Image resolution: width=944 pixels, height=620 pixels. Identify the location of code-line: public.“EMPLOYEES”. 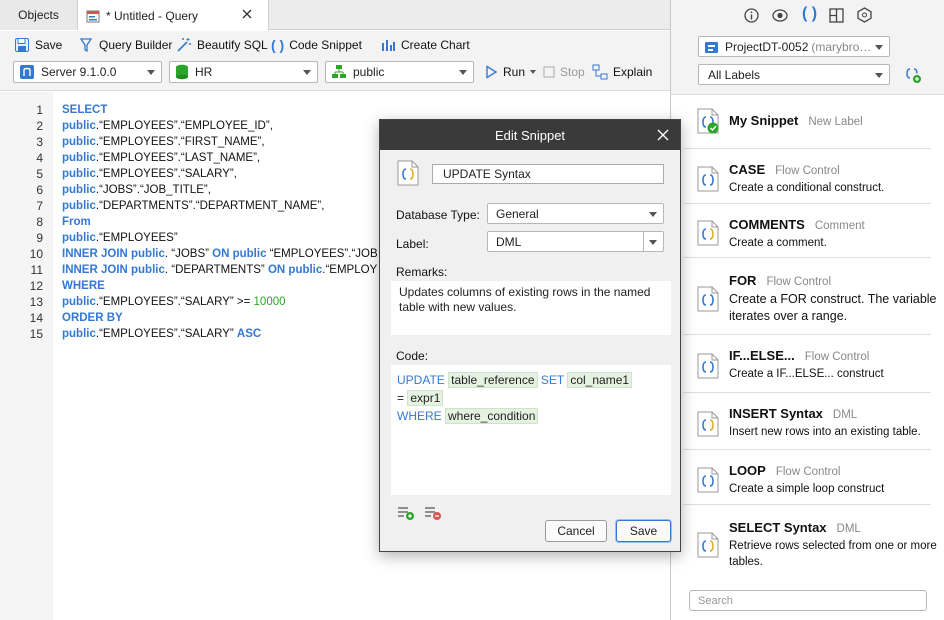
(120, 238).